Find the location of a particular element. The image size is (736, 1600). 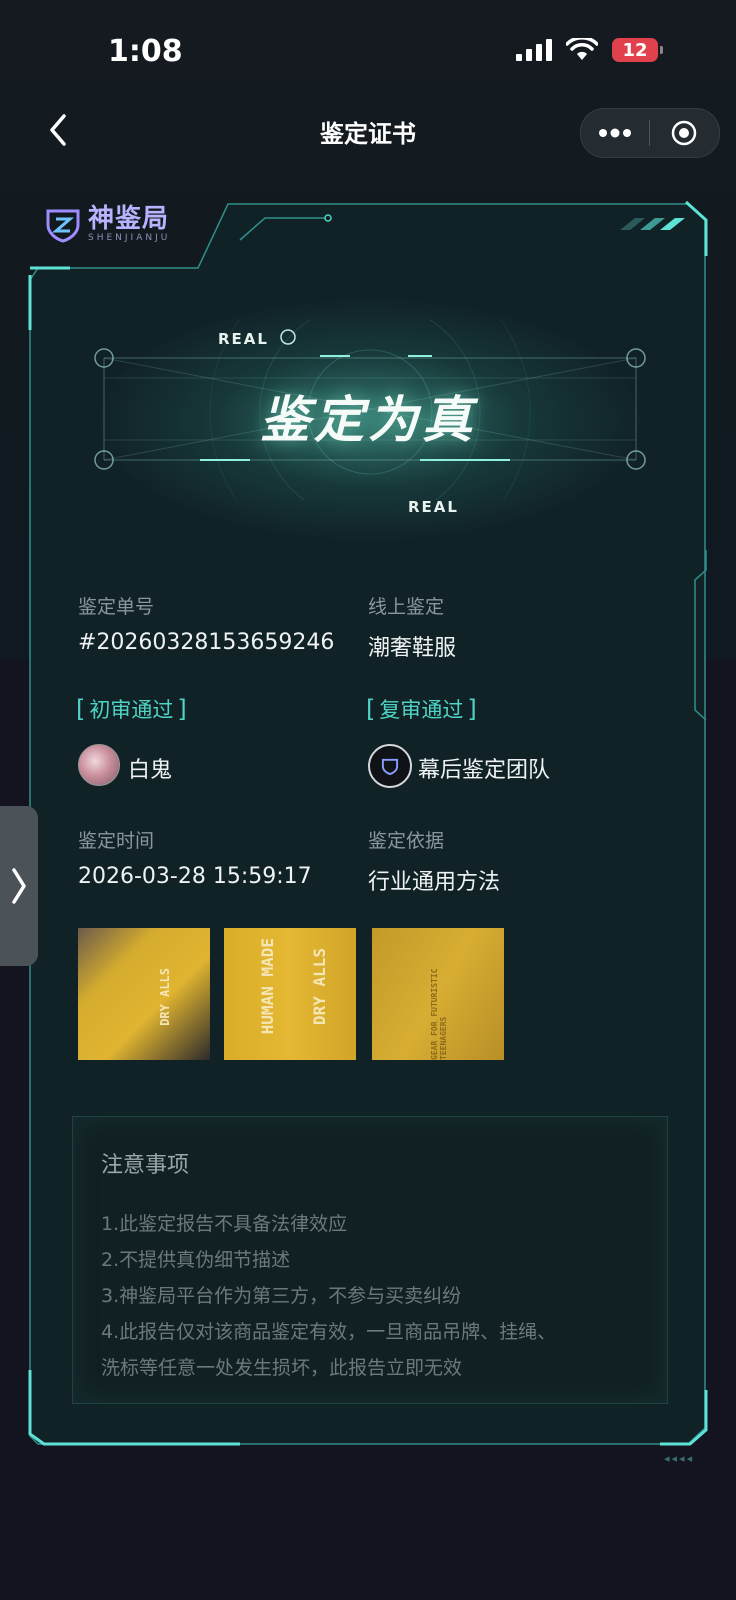

side-expand-handle is located at coordinates (19, 886).